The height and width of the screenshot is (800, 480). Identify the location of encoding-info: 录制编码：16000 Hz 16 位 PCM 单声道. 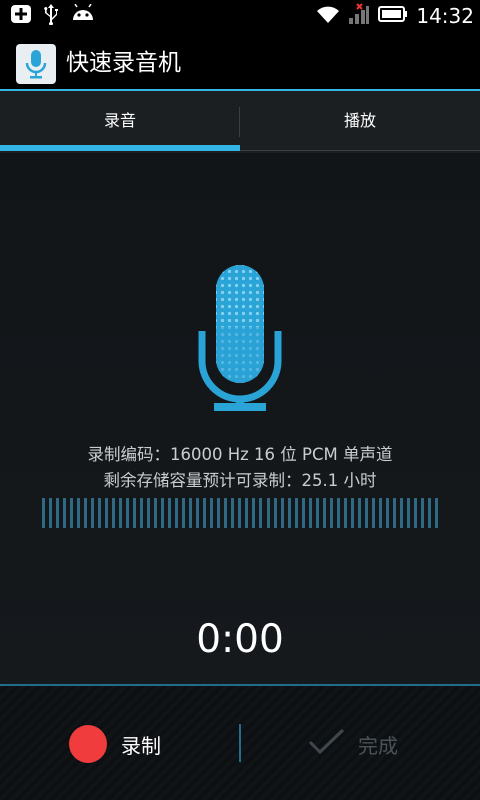
(240, 454).